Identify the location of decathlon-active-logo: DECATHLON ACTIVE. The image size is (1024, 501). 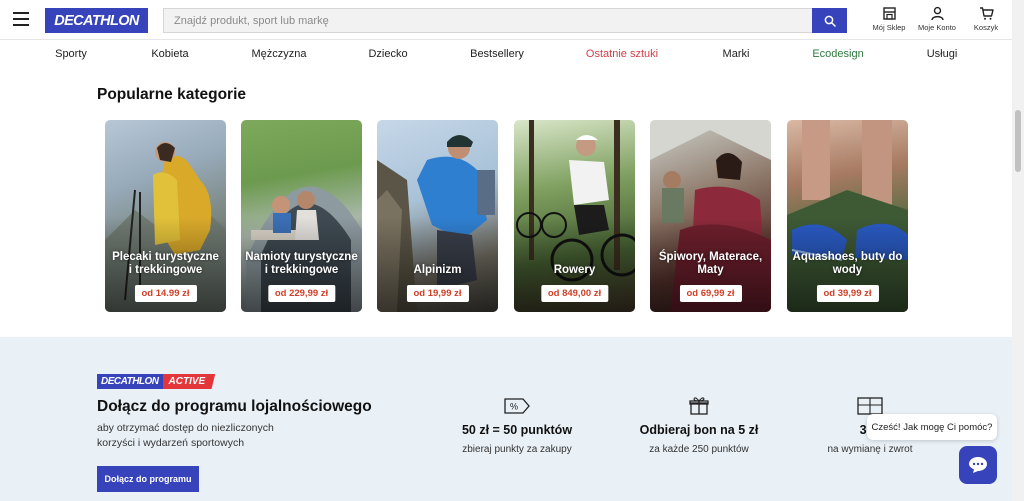
(156, 381).